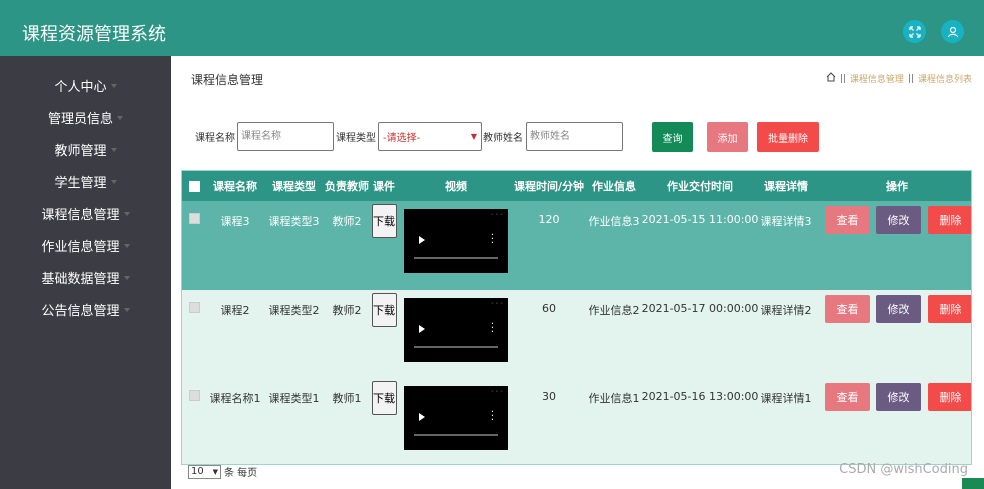 Image resolution: width=984 pixels, height=489 pixels. Describe the element at coordinates (227, 80) in the screenshot. I see `page-title: 课程信息管理` at that location.